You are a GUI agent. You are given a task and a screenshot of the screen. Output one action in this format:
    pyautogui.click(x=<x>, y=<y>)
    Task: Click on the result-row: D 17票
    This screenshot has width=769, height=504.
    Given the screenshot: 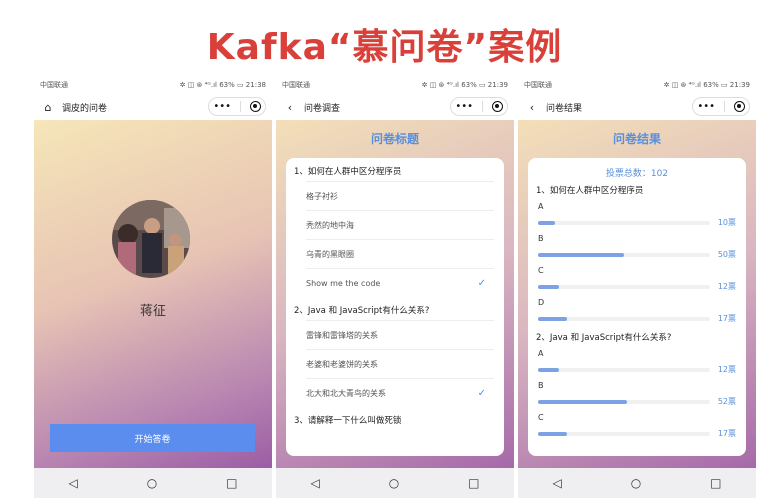 What is the action you would take?
    pyautogui.click(x=637, y=312)
    